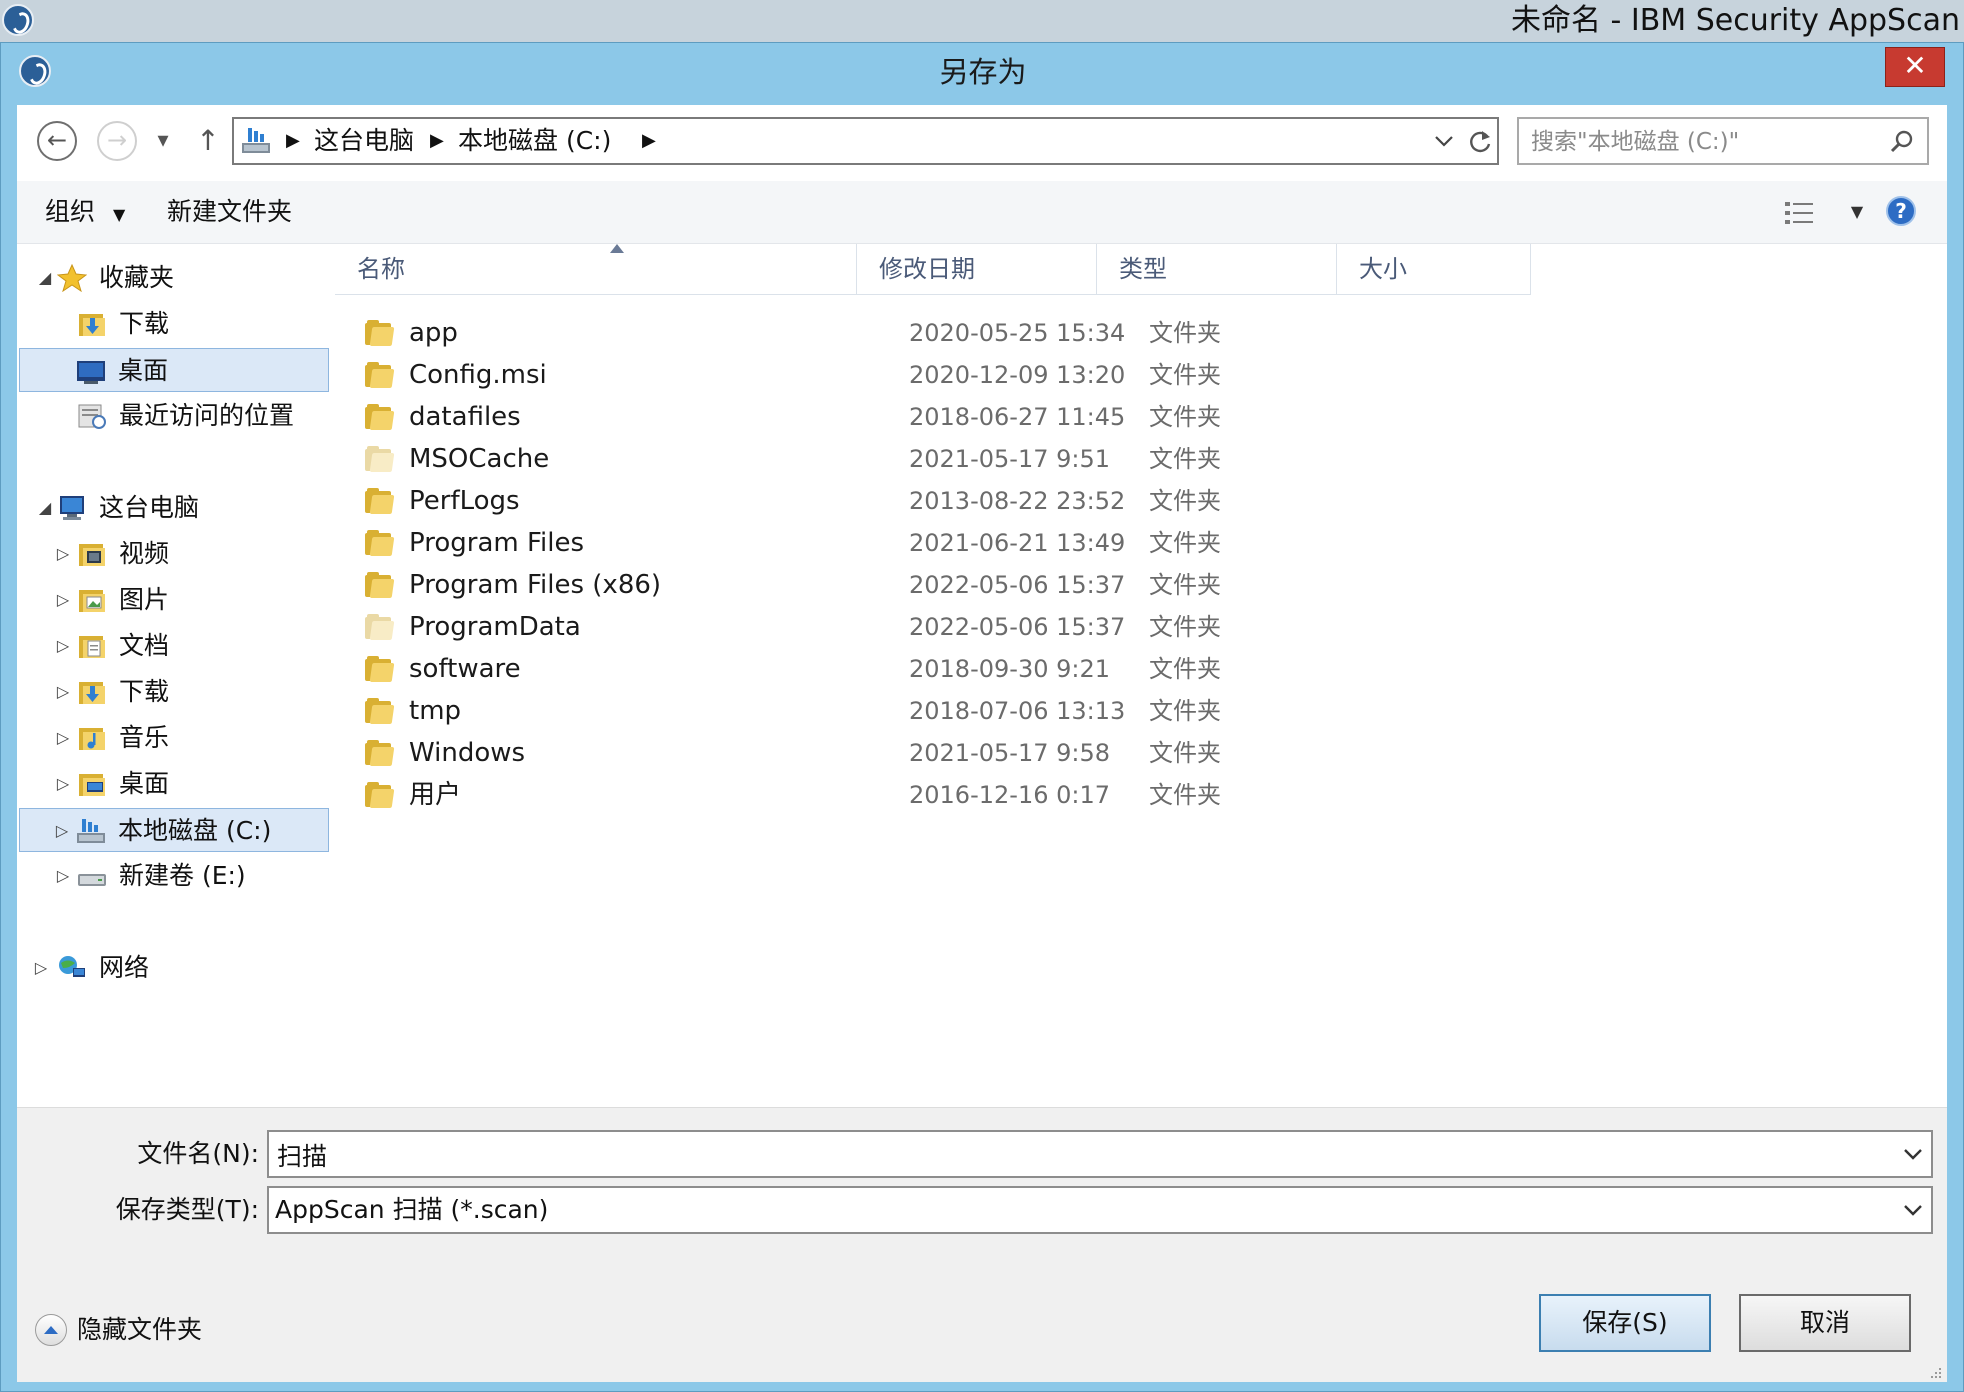 The height and width of the screenshot is (1392, 1964). I want to click on forward-button: →, so click(117, 141).